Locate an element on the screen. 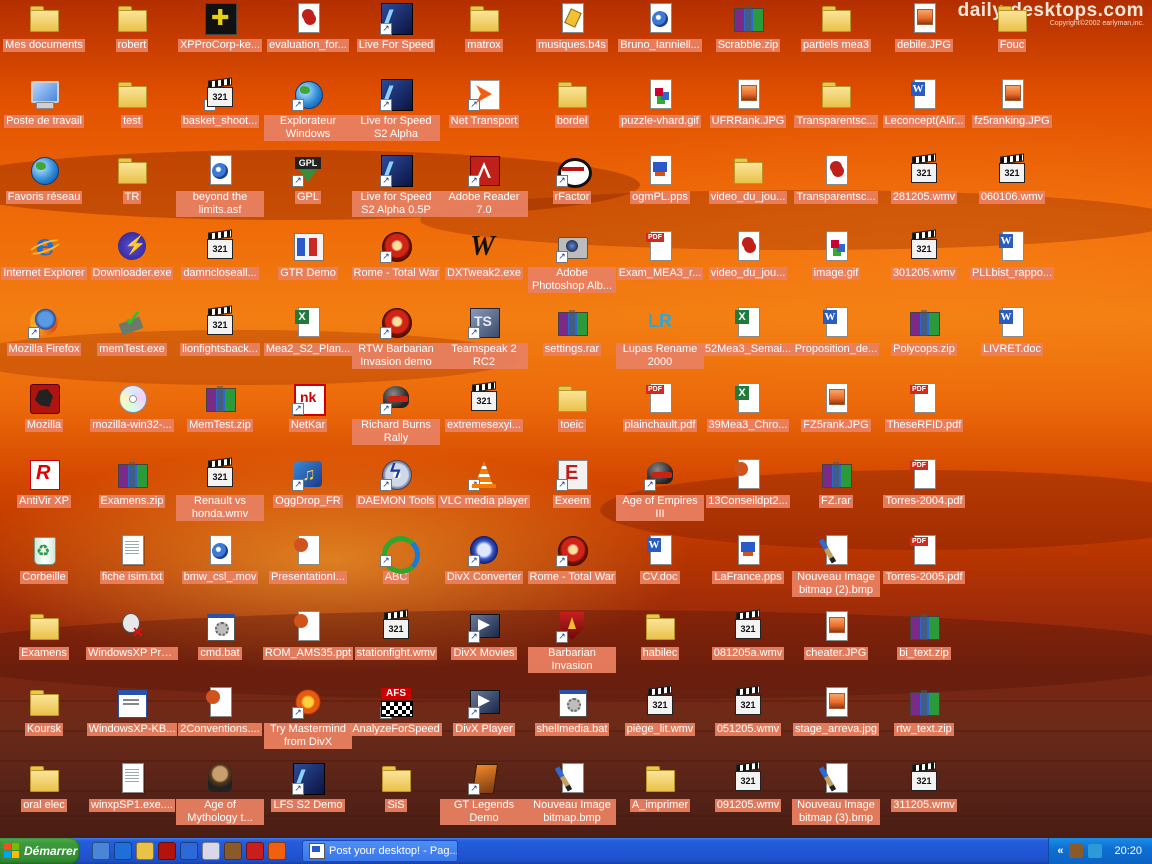 Image resolution: width=1152 pixels, height=864 pixels. tray-expand-button: « is located at coordinates (1060, 851).